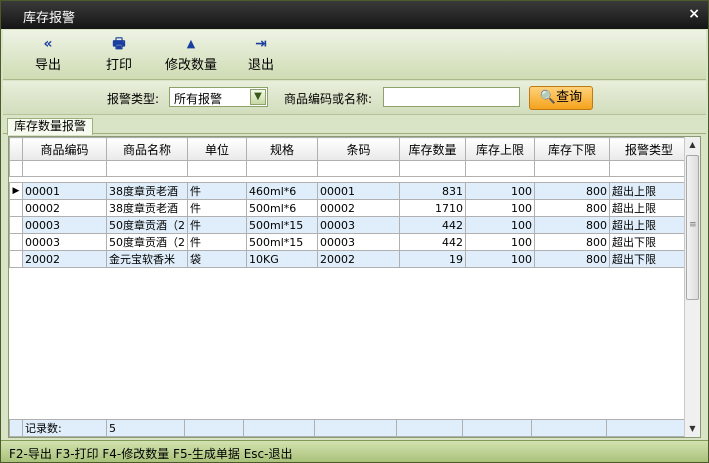 This screenshot has height=463, width=709. Describe the element at coordinates (147, 259) in the screenshot. I see `table-cell: 金元宝软香米` at that location.